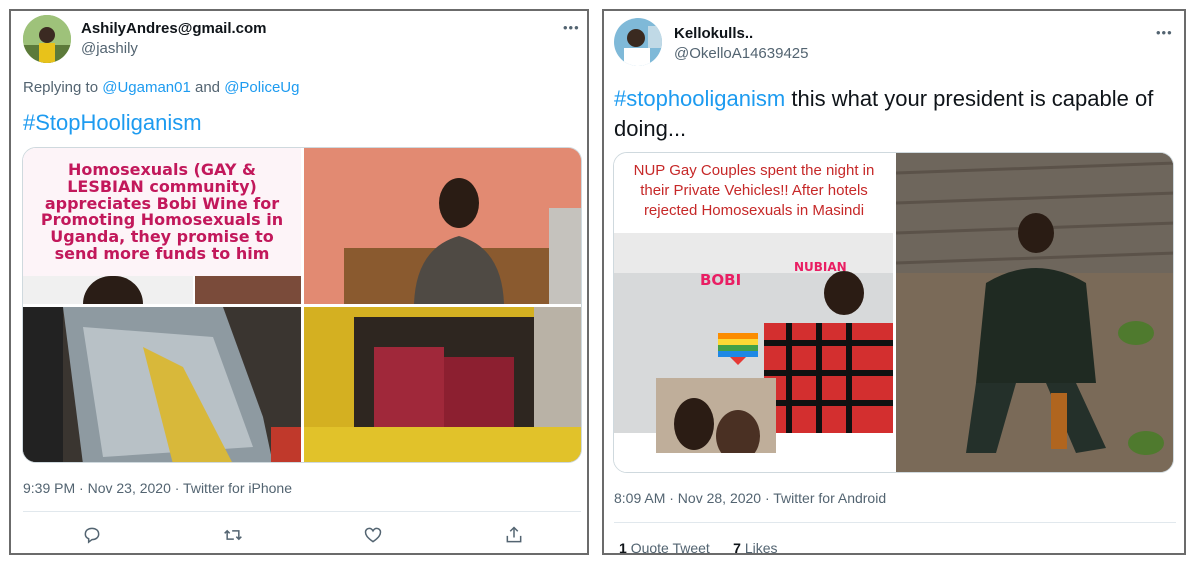 This screenshot has width=1200, height=574. I want to click on image-label-bobi: BOBI, so click(721, 280).